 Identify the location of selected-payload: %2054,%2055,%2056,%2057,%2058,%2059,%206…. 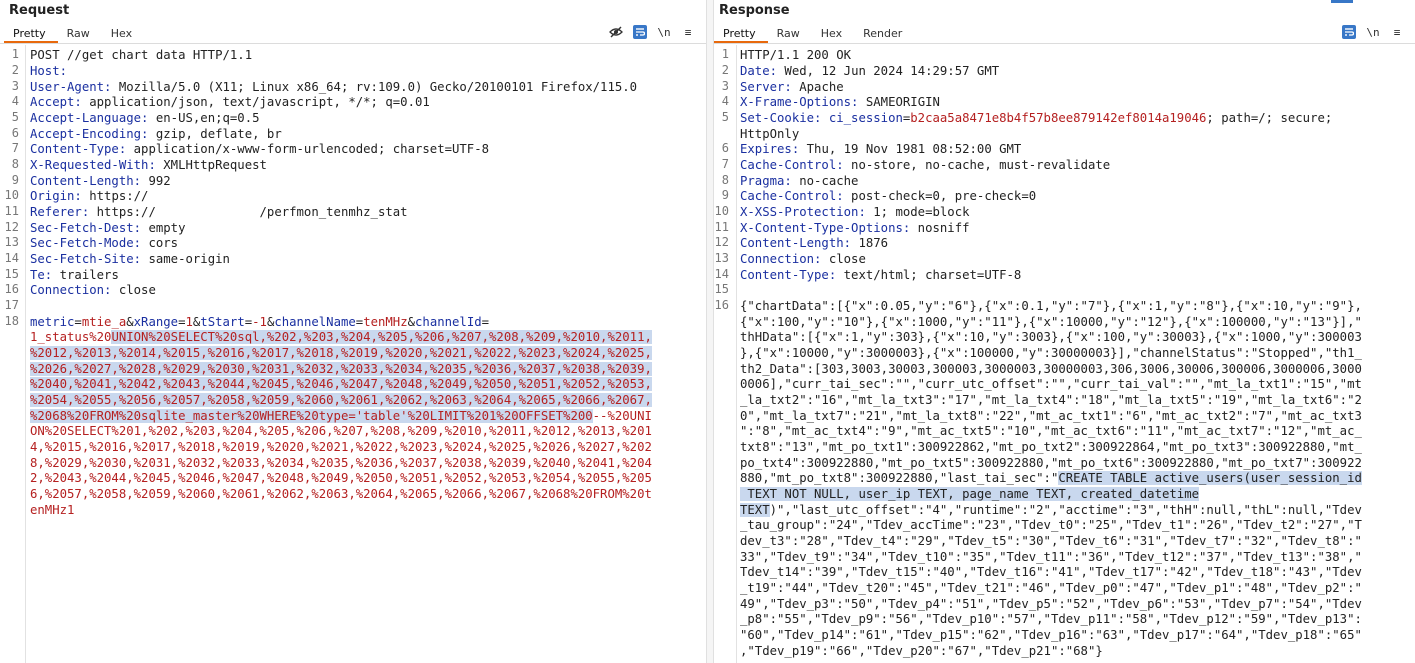
(341, 400).